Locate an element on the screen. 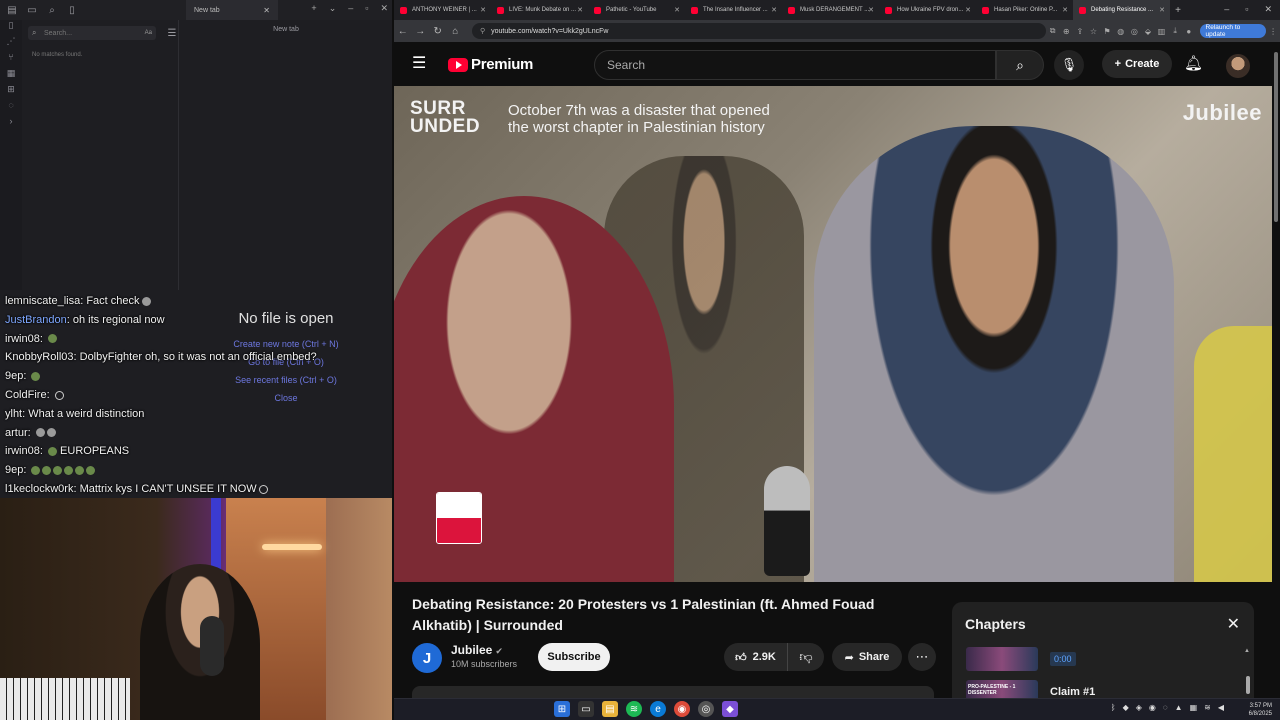 The height and width of the screenshot is (720, 1280). browser-tab-active: Debating Resistance ... ✕ is located at coordinates (1121, 10).